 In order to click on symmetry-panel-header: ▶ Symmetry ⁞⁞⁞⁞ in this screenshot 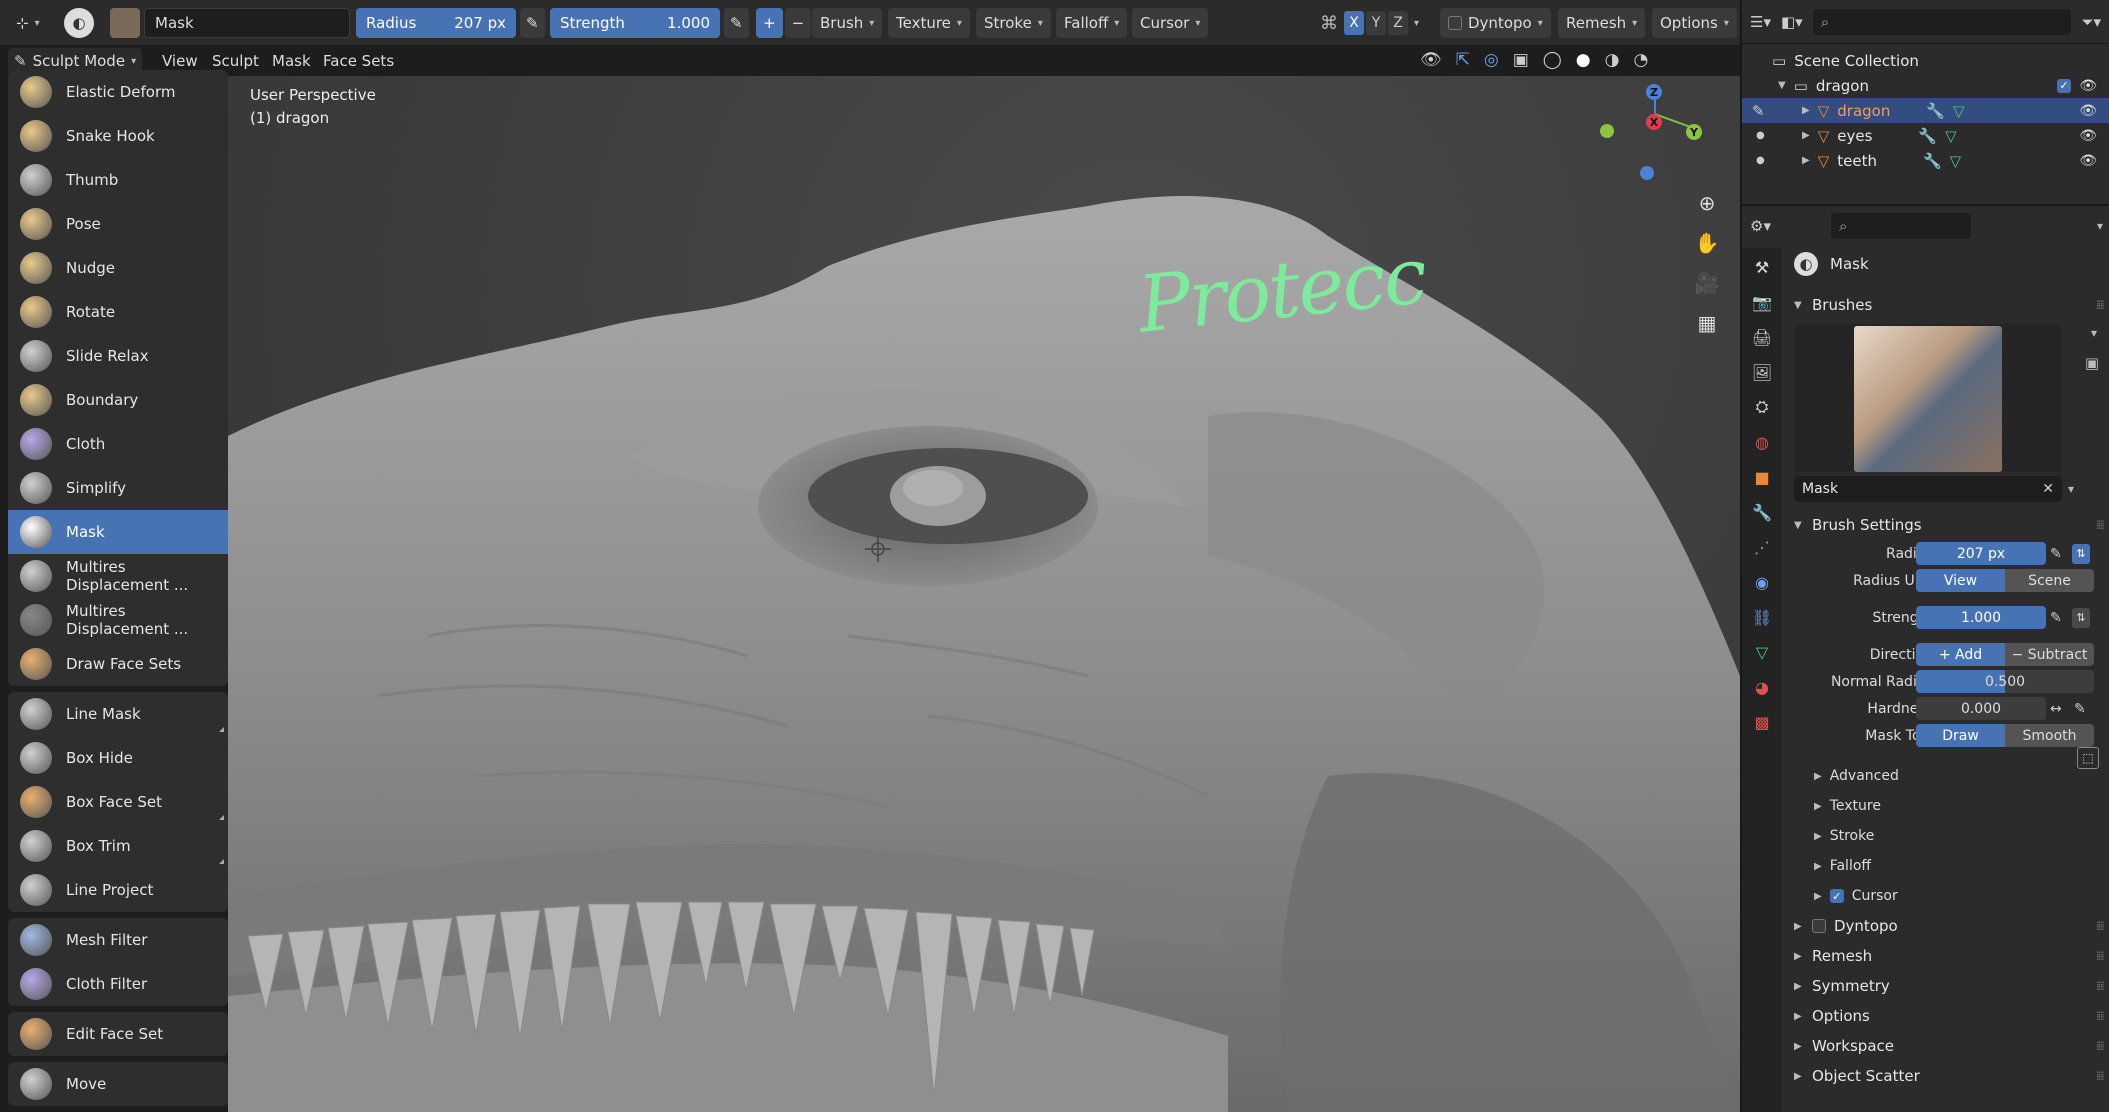, I will do `click(1945, 986)`.